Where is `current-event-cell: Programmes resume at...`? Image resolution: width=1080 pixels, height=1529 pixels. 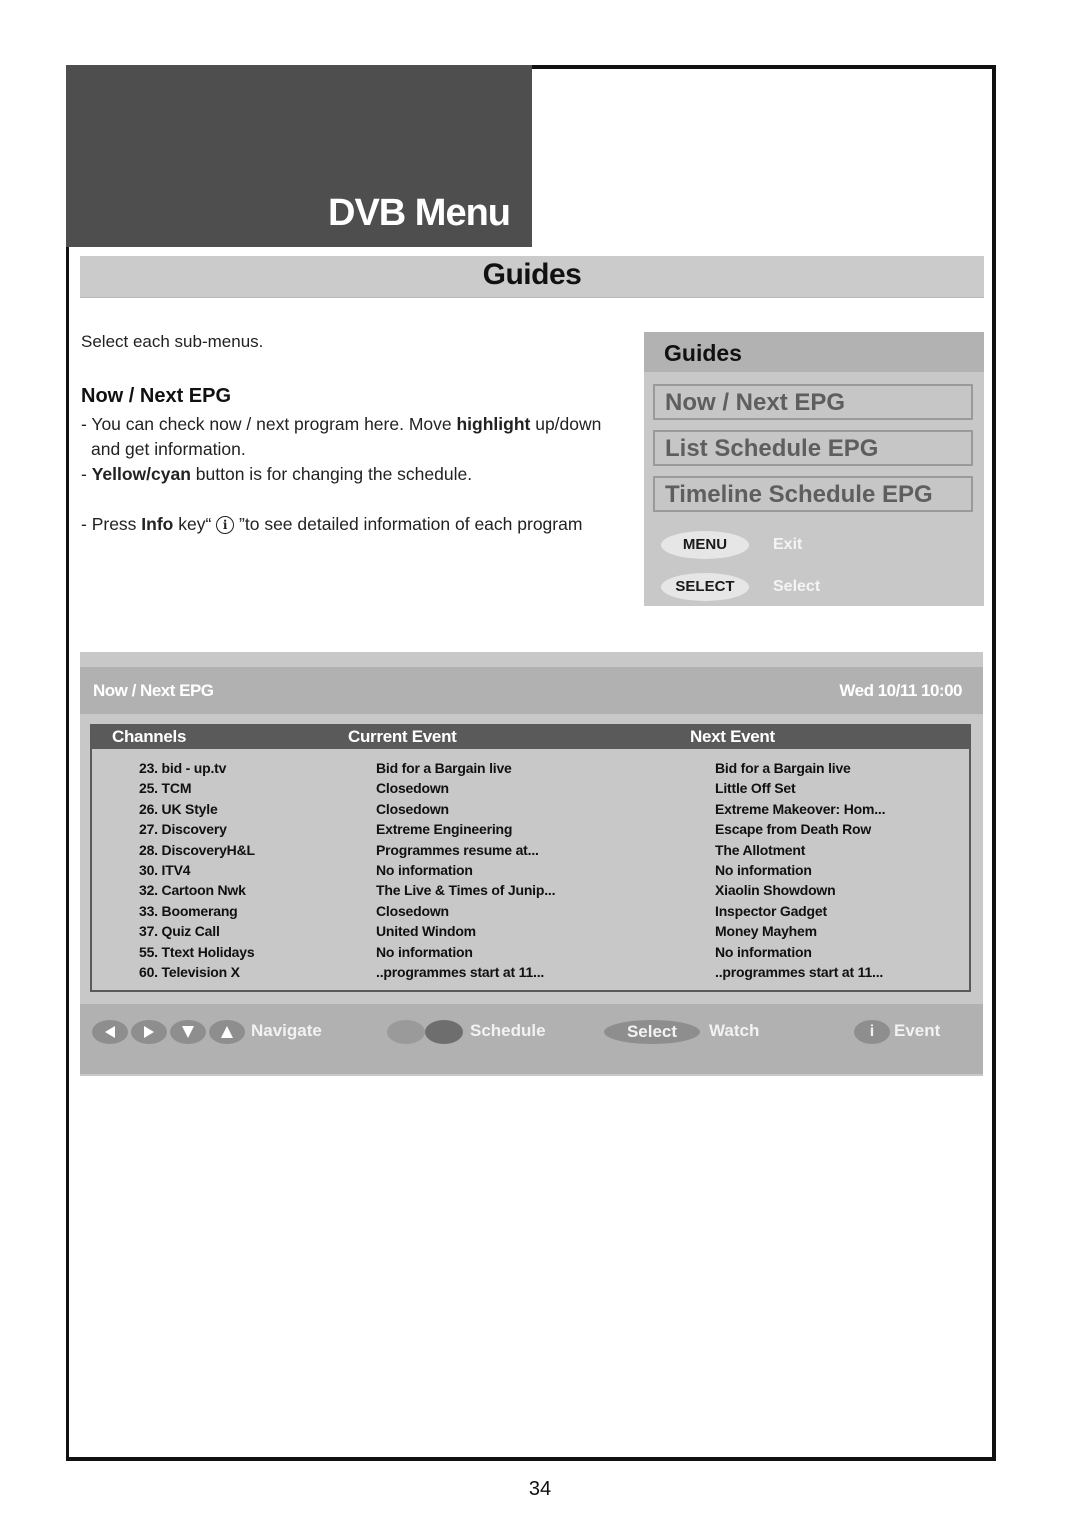
current-event-cell: Programmes resume at... is located at coordinates (457, 849).